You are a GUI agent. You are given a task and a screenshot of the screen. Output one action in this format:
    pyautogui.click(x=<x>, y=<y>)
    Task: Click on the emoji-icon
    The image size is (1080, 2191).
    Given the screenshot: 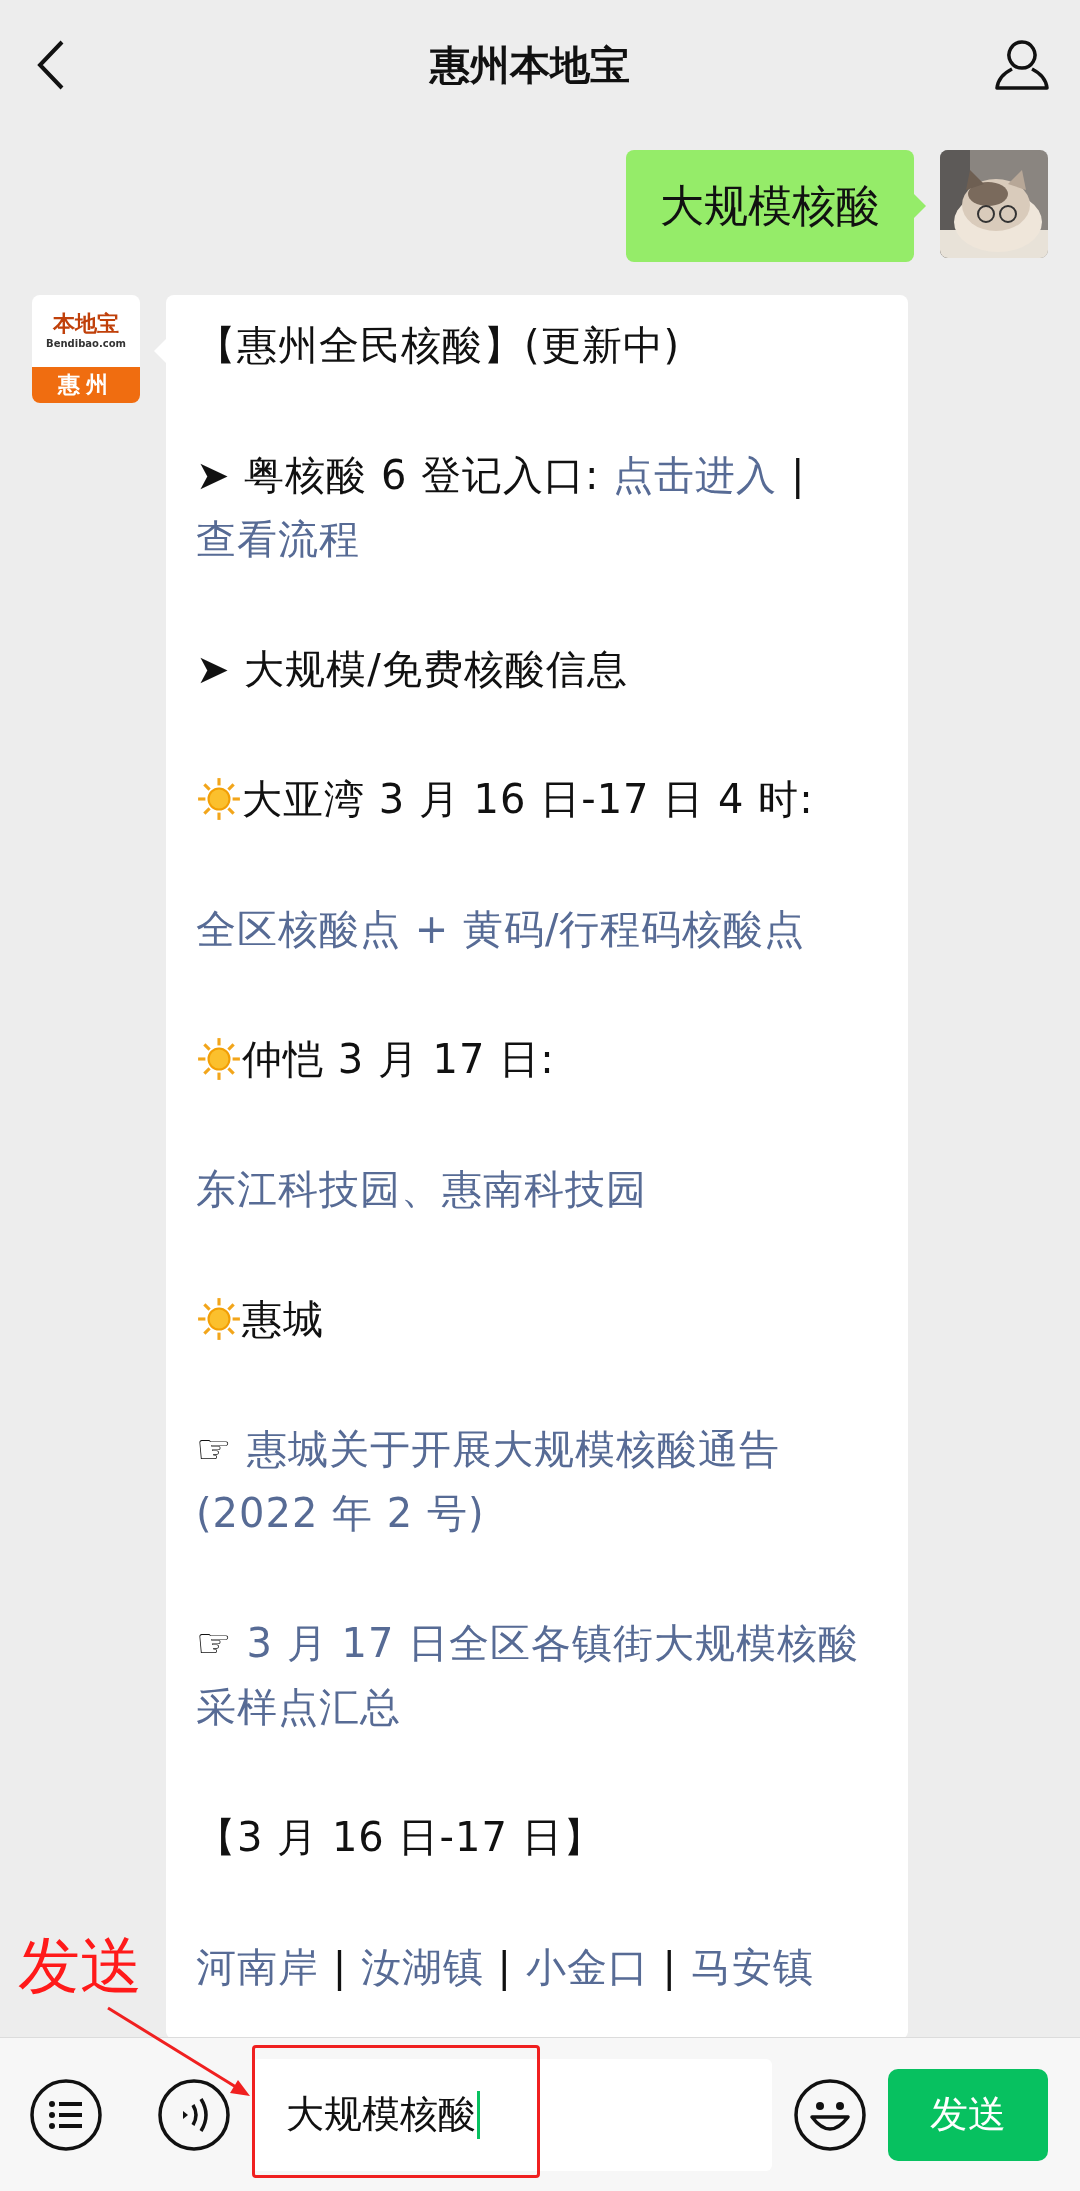 What is the action you would take?
    pyautogui.click(x=830, y=2114)
    